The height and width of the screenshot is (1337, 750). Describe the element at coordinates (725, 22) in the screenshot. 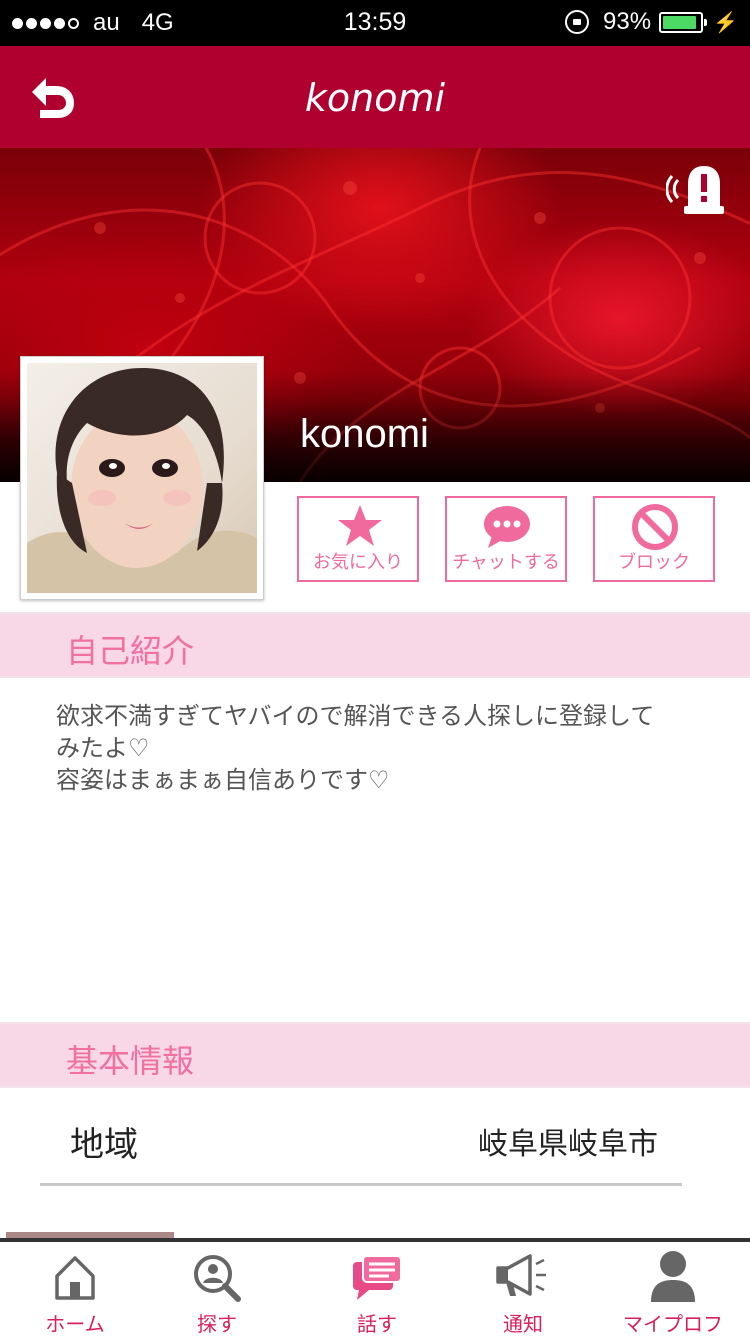

I see `charging-icon: ⚡` at that location.